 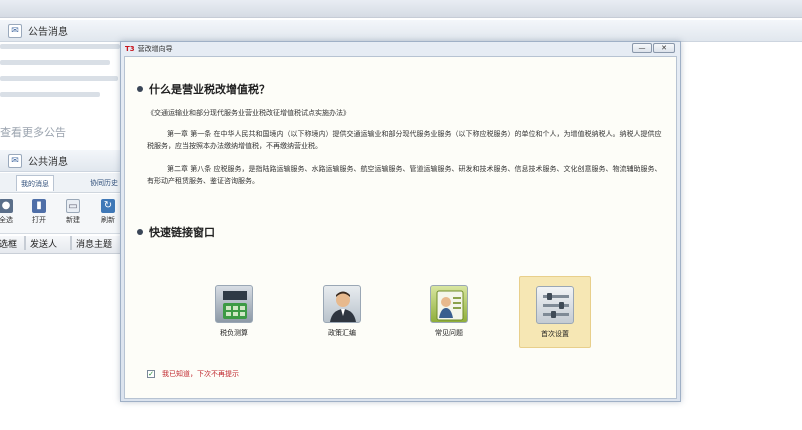 What do you see at coordinates (48, 32) in the screenshot?
I see `notice-panel-title: 公告消息` at bounding box center [48, 32].